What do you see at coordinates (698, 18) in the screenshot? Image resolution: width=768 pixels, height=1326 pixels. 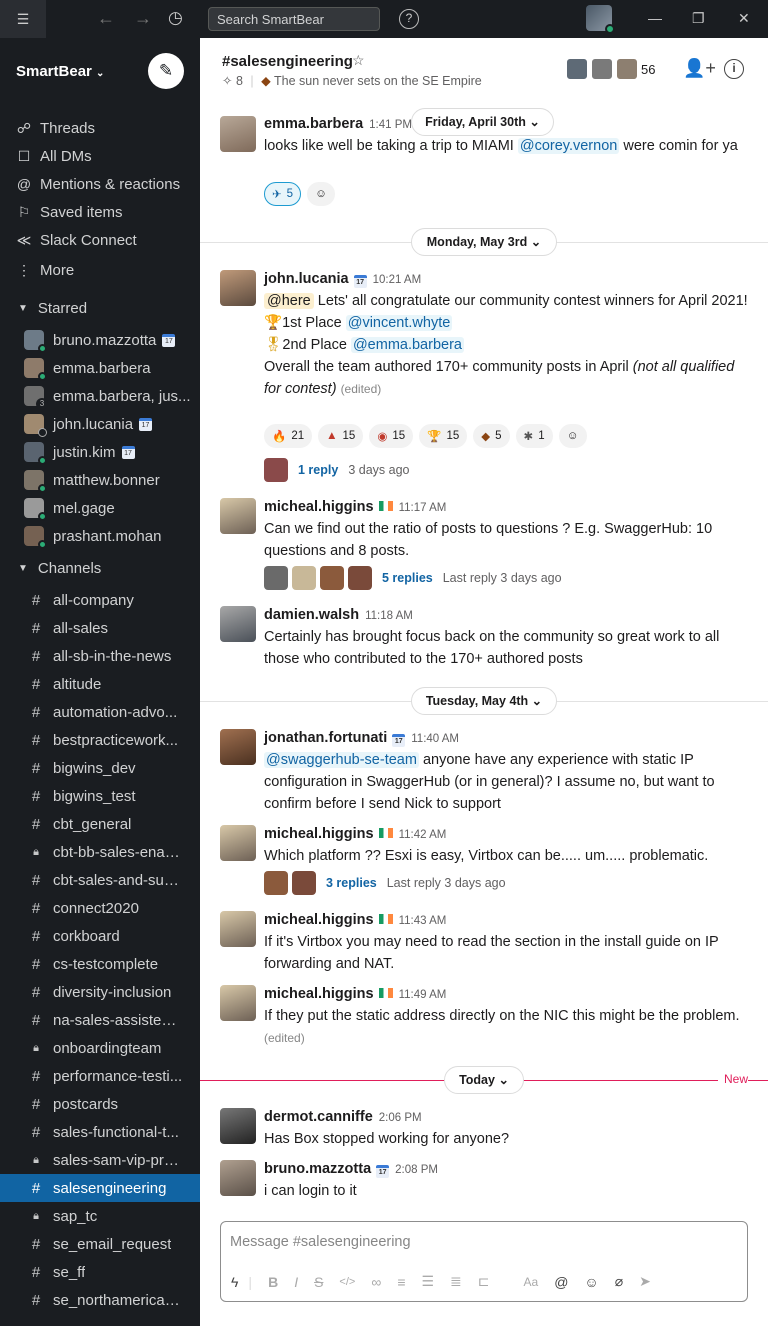 I see `restore-icon: ❐` at bounding box center [698, 18].